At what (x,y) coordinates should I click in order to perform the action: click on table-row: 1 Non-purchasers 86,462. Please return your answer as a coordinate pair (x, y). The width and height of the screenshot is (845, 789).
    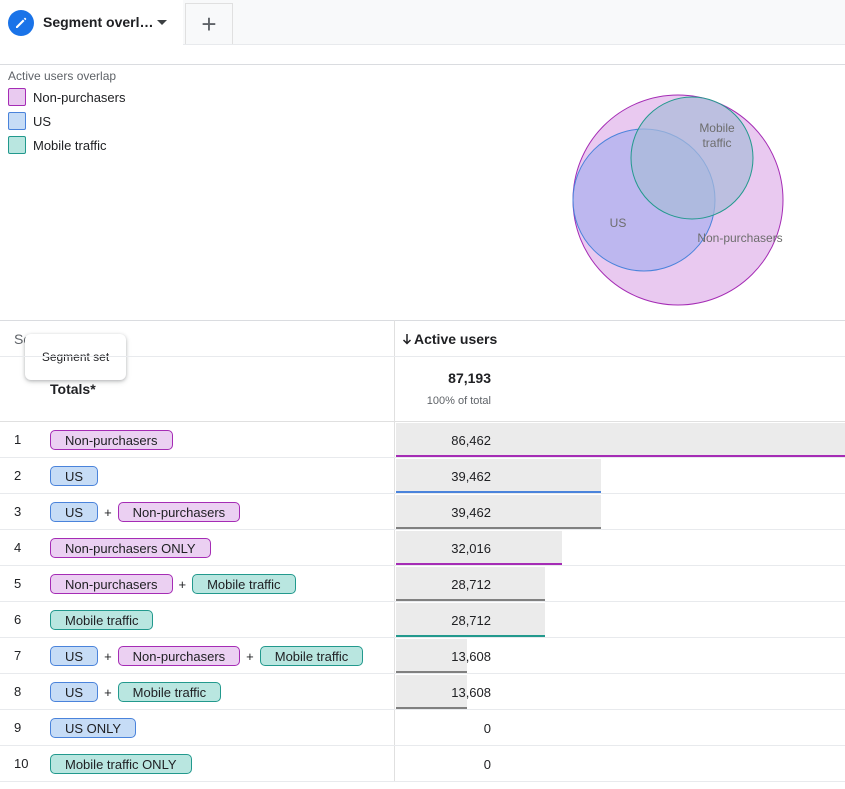
    Looking at the image, I should click on (422, 440).